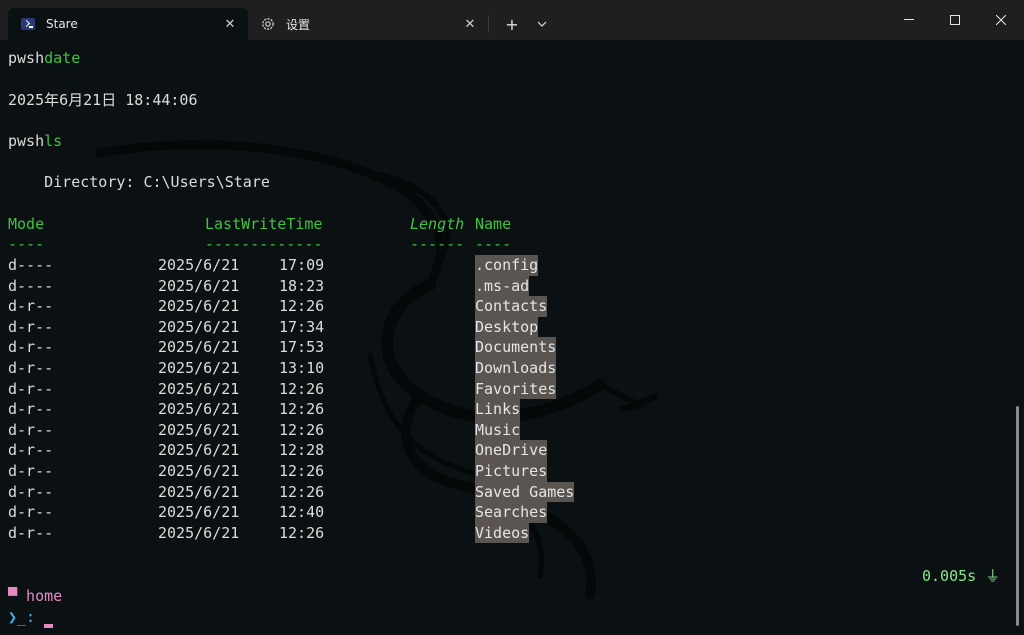  What do you see at coordinates (1017, 516) in the screenshot?
I see `scrollbar` at bounding box center [1017, 516].